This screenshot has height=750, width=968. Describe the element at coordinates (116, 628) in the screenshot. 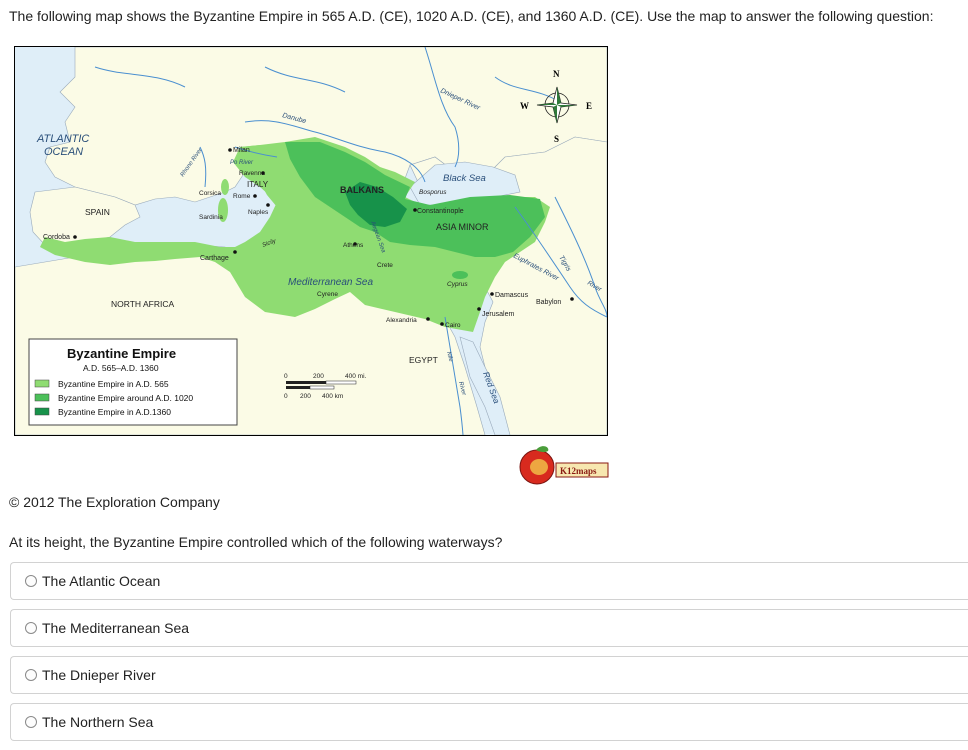

I see `option-label: The Mediterranean Sea` at that location.